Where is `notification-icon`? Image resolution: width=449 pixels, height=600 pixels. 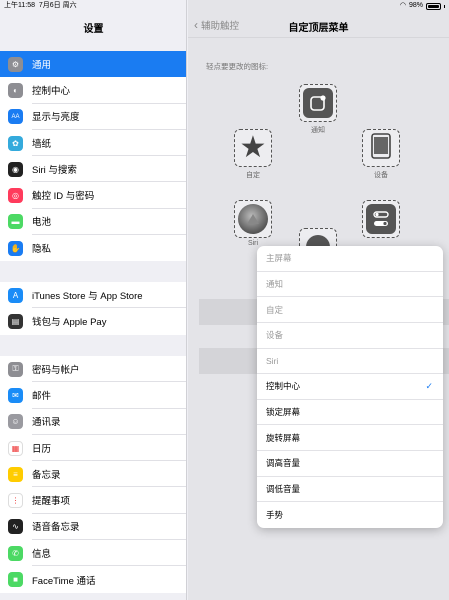 notification-icon is located at coordinates (318, 103).